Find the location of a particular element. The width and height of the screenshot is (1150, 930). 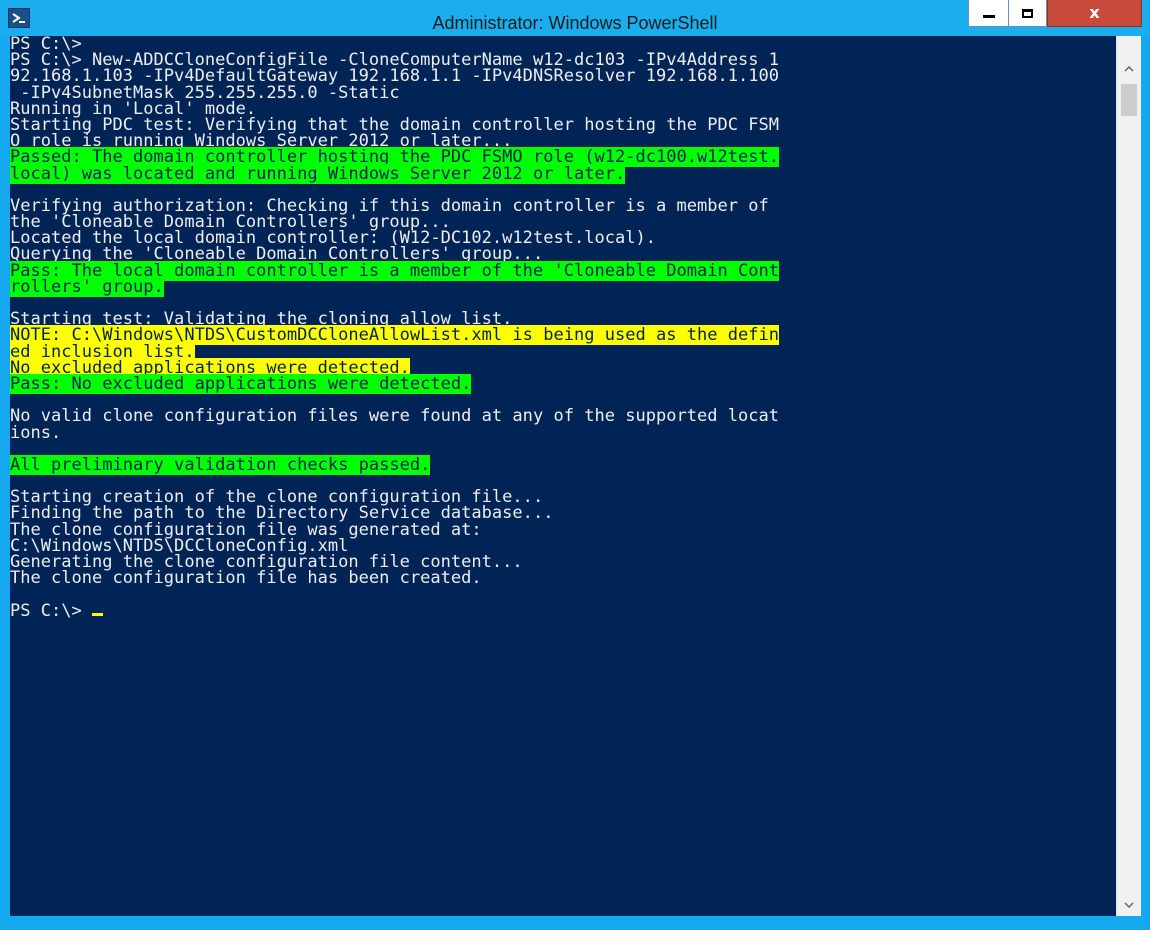

console-line: ions. is located at coordinates (563, 432).